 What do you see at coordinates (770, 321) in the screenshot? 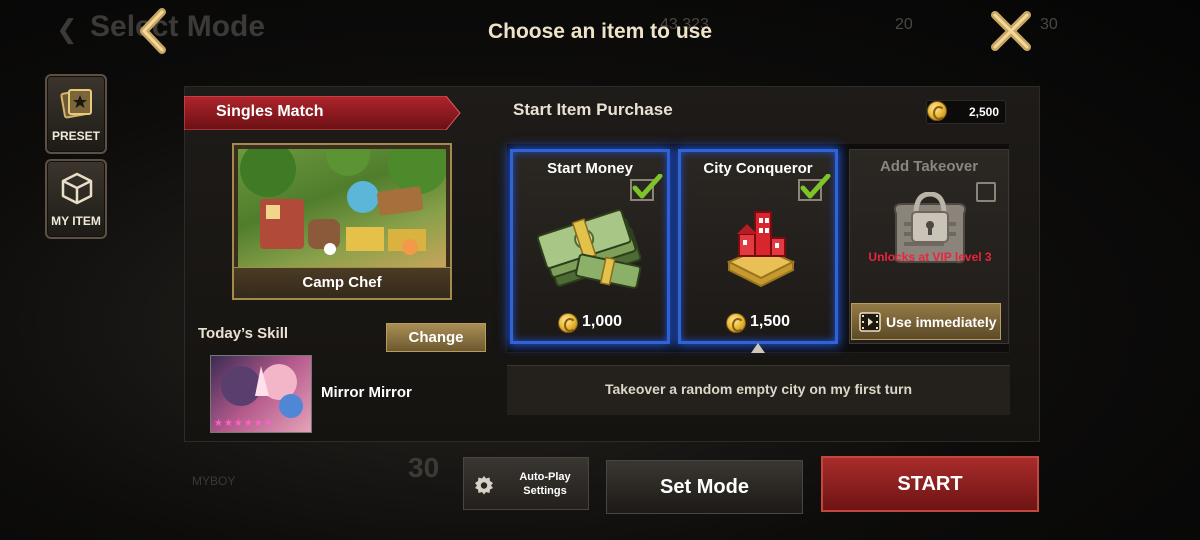
I see `price-value: 1,500` at bounding box center [770, 321].